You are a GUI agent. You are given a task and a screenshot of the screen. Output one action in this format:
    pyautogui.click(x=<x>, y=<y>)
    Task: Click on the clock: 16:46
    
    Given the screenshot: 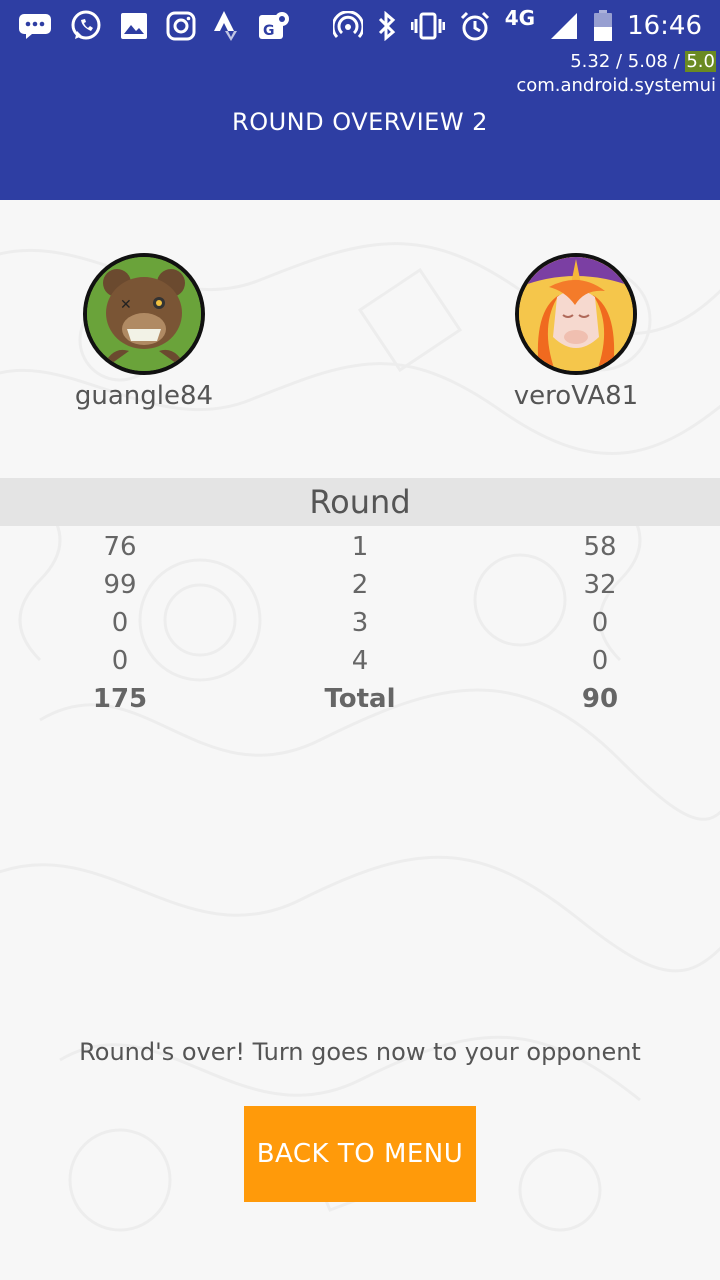 What is the action you would take?
    pyautogui.click(x=664, y=26)
    